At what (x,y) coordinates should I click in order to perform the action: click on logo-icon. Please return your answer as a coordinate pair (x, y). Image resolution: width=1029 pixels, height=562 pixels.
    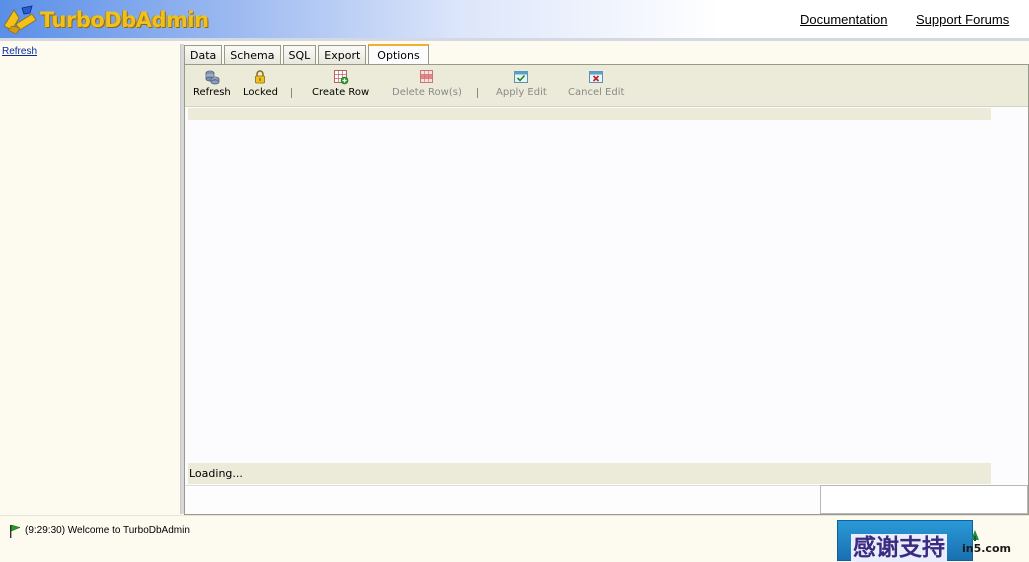
    Looking at the image, I should click on (20, 20).